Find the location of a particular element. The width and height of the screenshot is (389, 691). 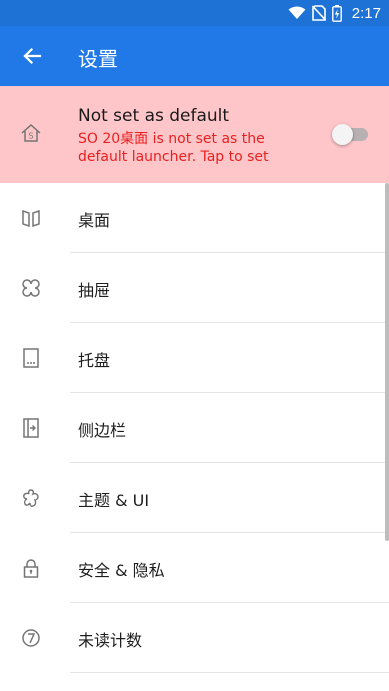

arrow-left-icon is located at coordinates (32, 56).